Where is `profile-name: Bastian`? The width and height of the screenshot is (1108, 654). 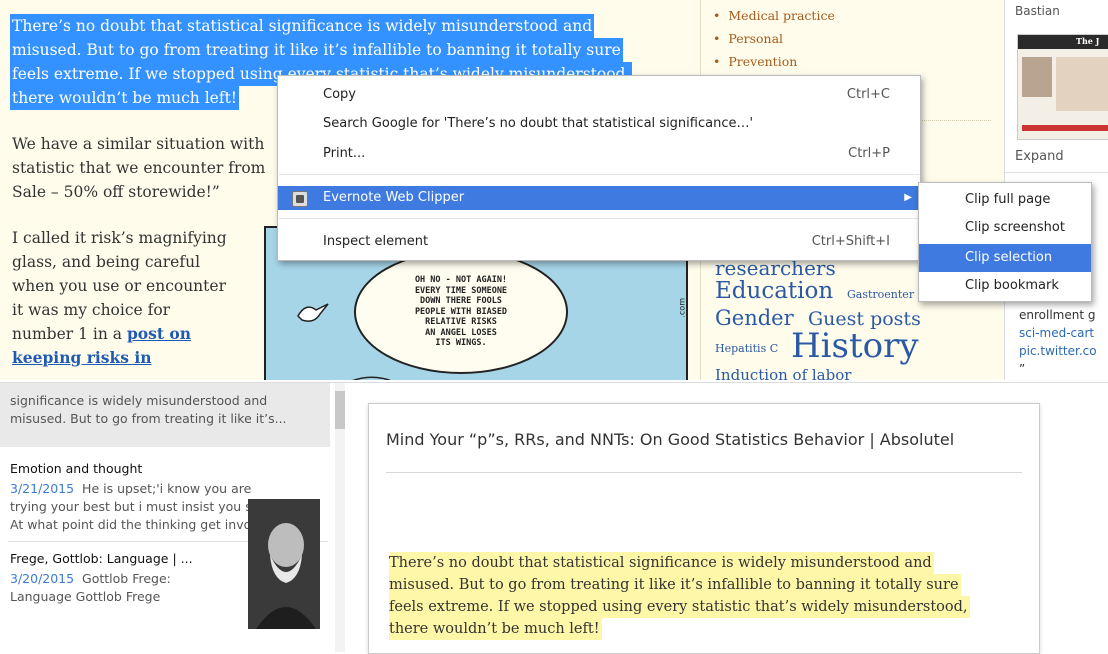 profile-name: Bastian is located at coordinates (1037, 11).